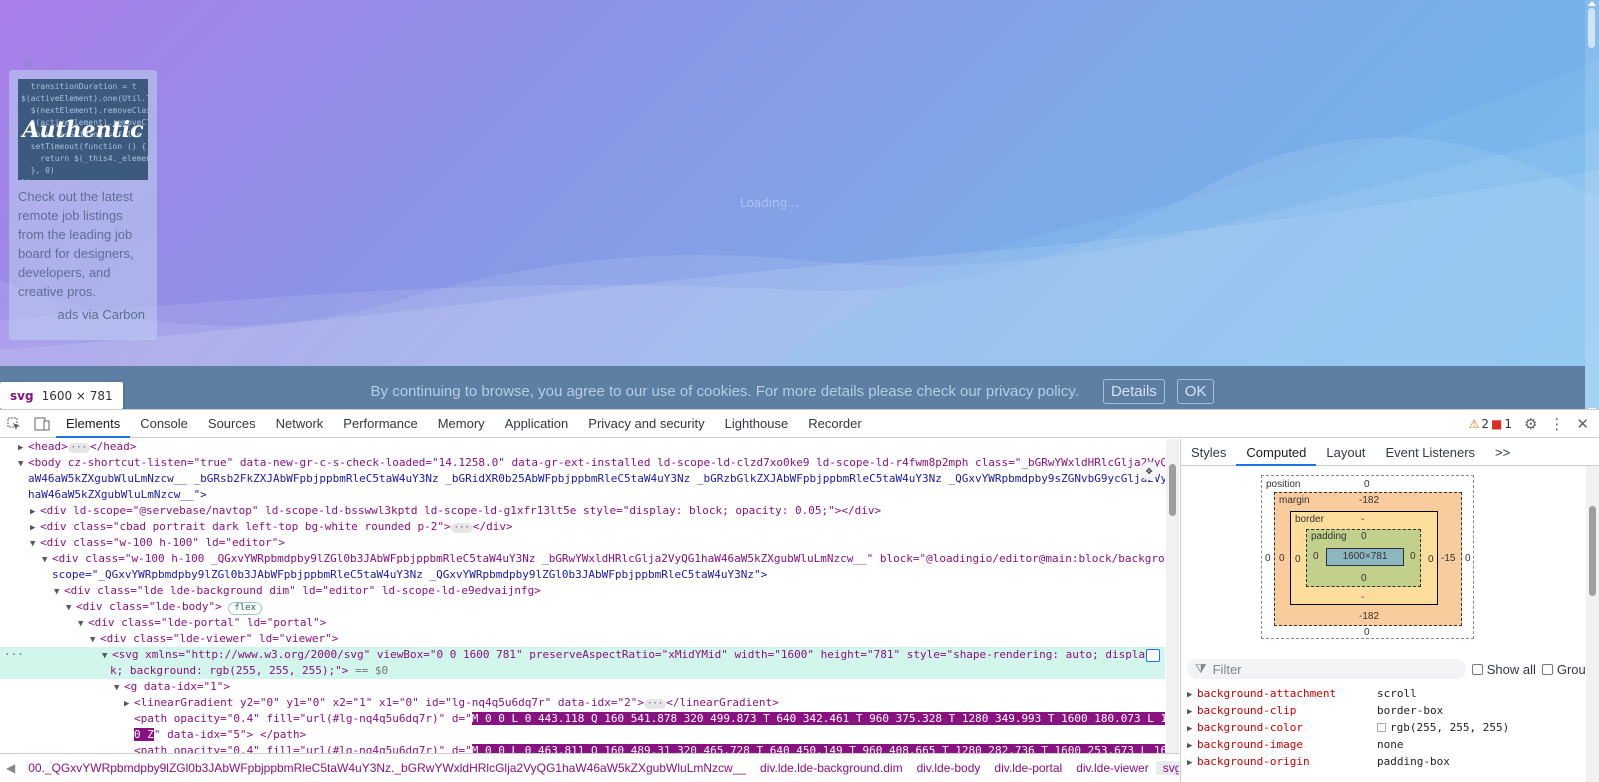 The width and height of the screenshot is (1599, 782). Describe the element at coordinates (1112, 768) in the screenshot. I see `breadcrumb-item: div.lde-viewer` at that location.